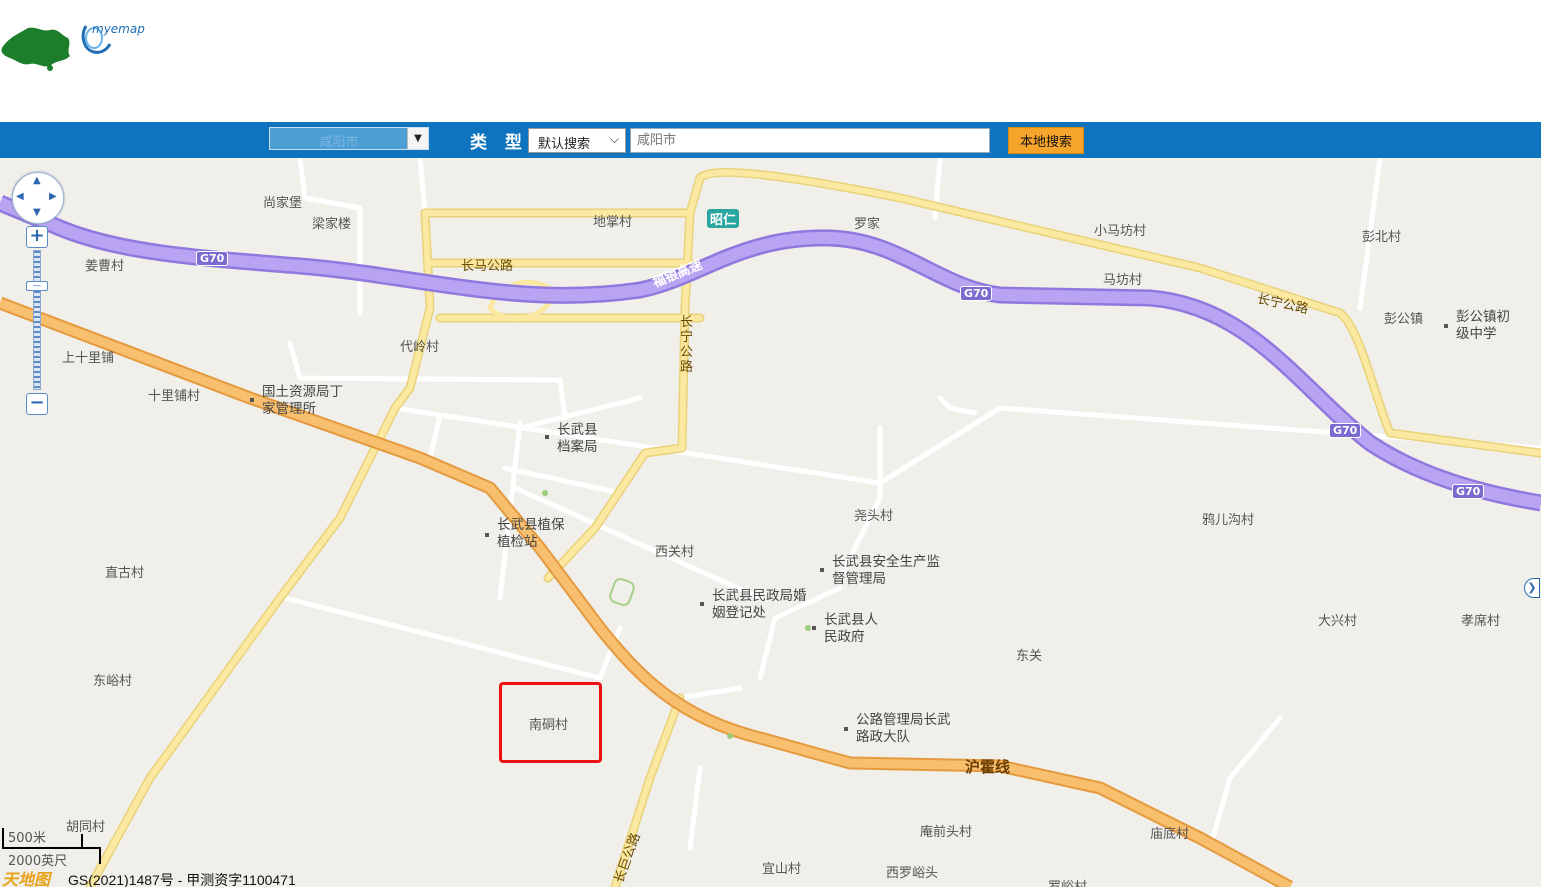 The width and height of the screenshot is (1541, 887). What do you see at coordinates (37, 286) in the screenshot?
I see `zoom-slider-handle: —` at bounding box center [37, 286].